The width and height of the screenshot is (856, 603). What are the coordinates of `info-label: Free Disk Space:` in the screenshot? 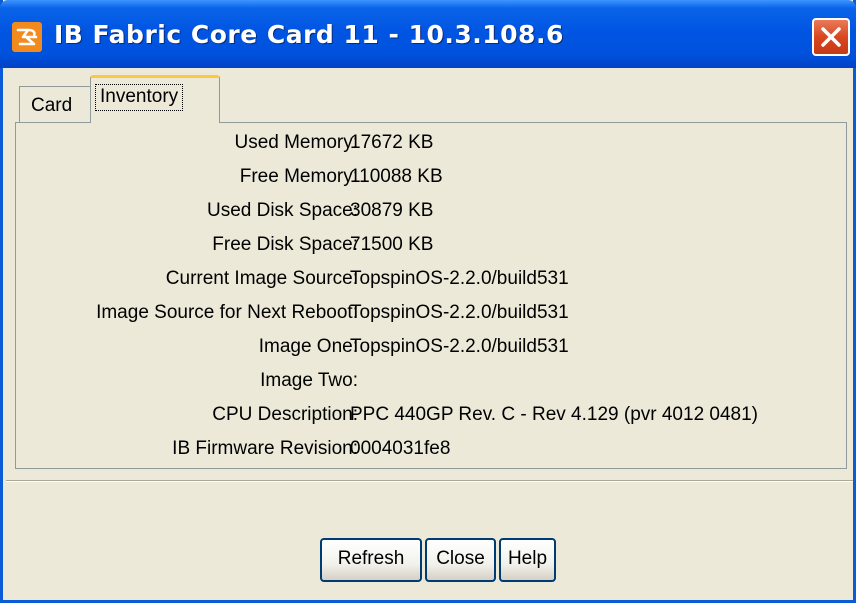 It's located at (285, 244).